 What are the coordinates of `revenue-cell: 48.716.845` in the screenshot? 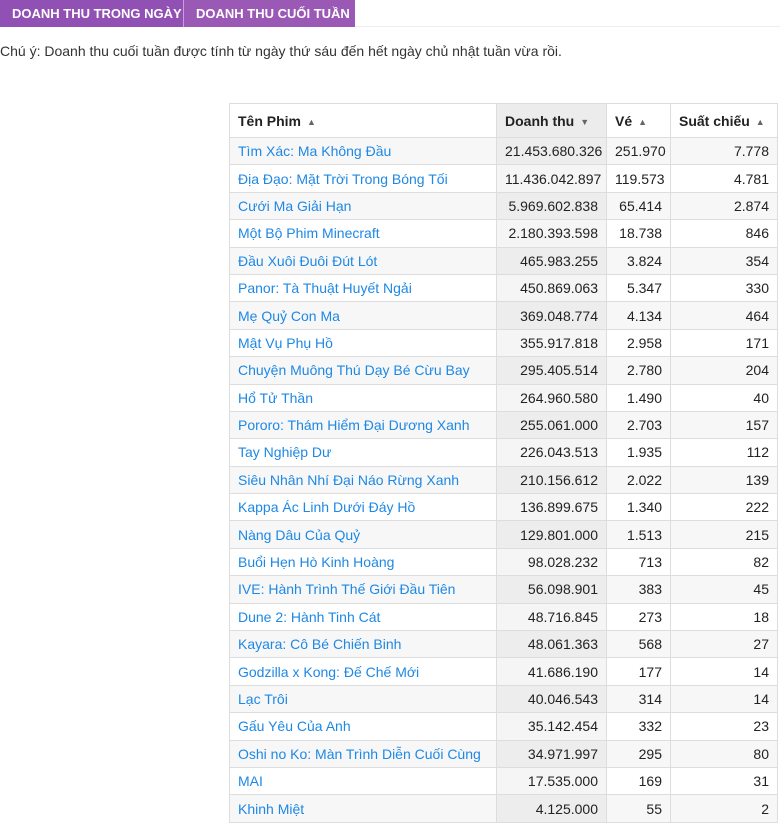 It's located at (551, 617).